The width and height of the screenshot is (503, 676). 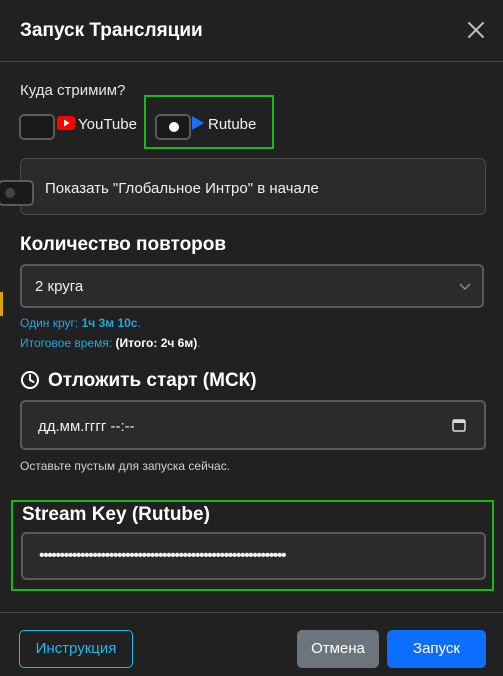 What do you see at coordinates (465, 287) in the screenshot?
I see `chevron-down-icon` at bounding box center [465, 287].